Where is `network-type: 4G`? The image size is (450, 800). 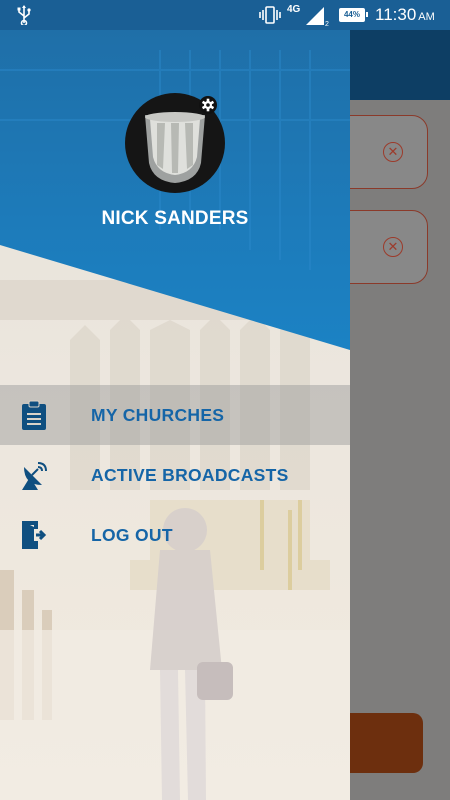
network-type: 4G is located at coordinates (294, 9).